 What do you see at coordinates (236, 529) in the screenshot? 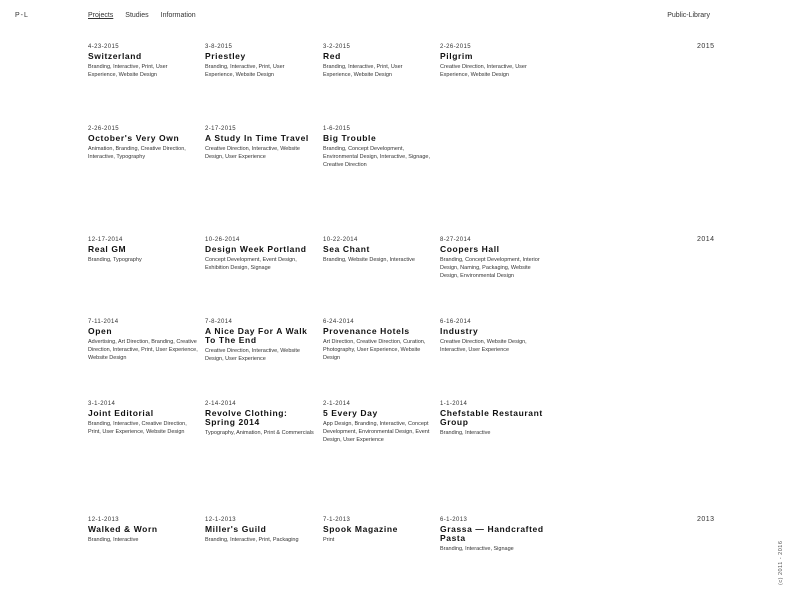
I see `project-title: Miller's Guild` at bounding box center [236, 529].